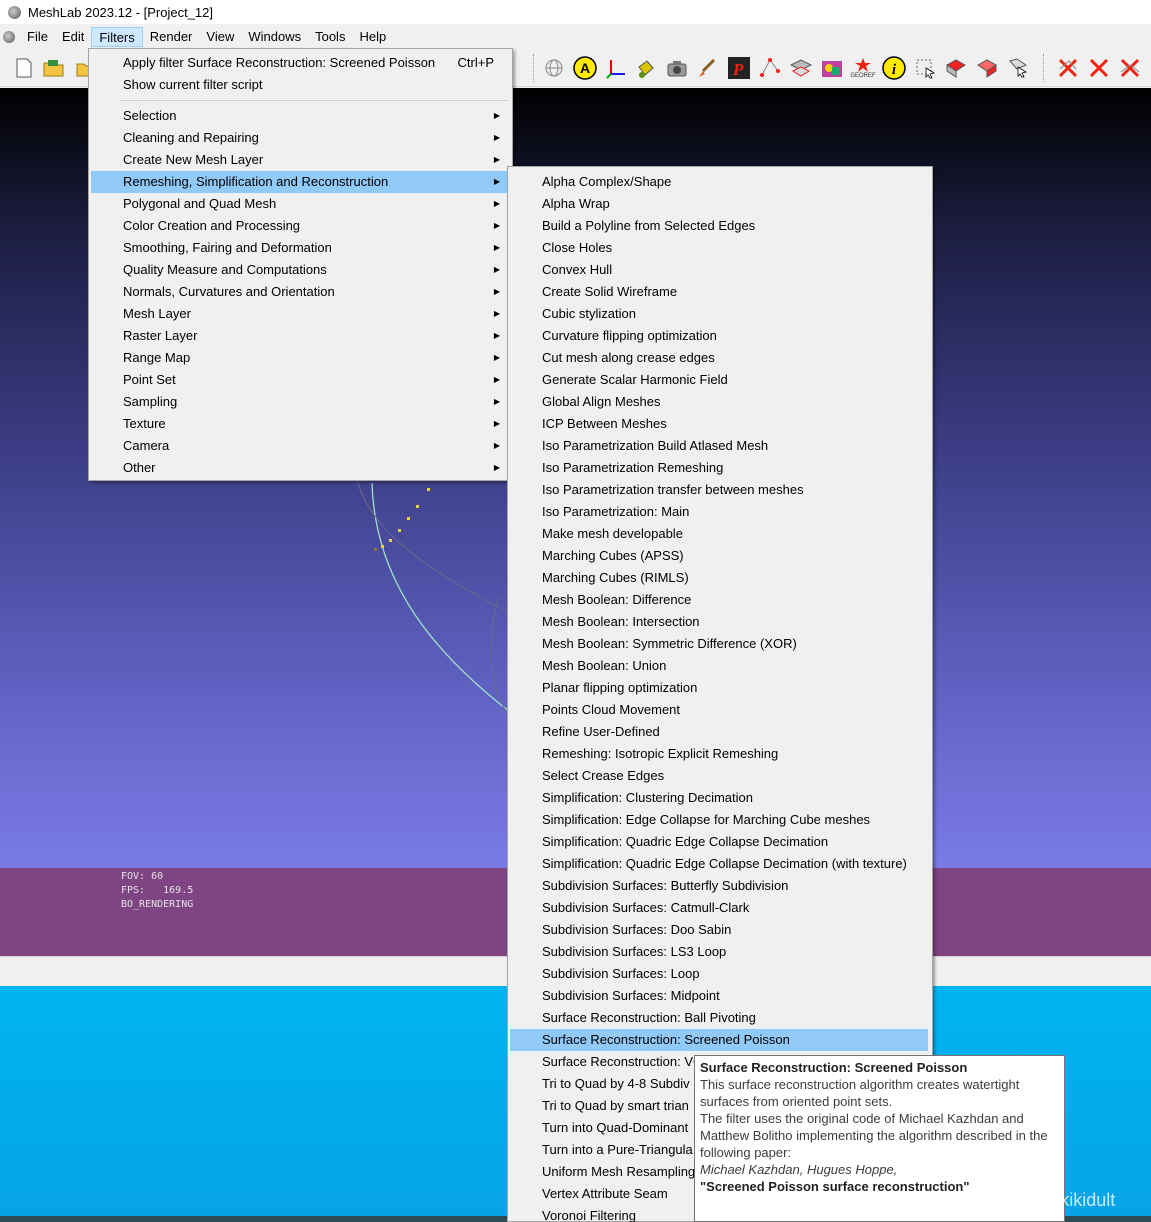 The image size is (1151, 1222). What do you see at coordinates (863, 68) in the screenshot?
I see `georef-icon: GEOREF` at bounding box center [863, 68].